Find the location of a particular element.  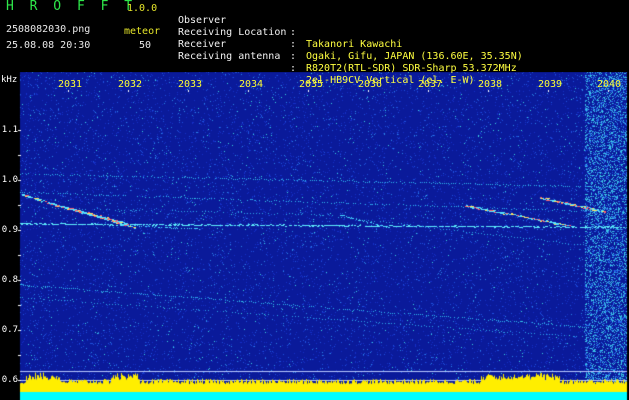

app-version: 1.0.0 is located at coordinates (142, 8).